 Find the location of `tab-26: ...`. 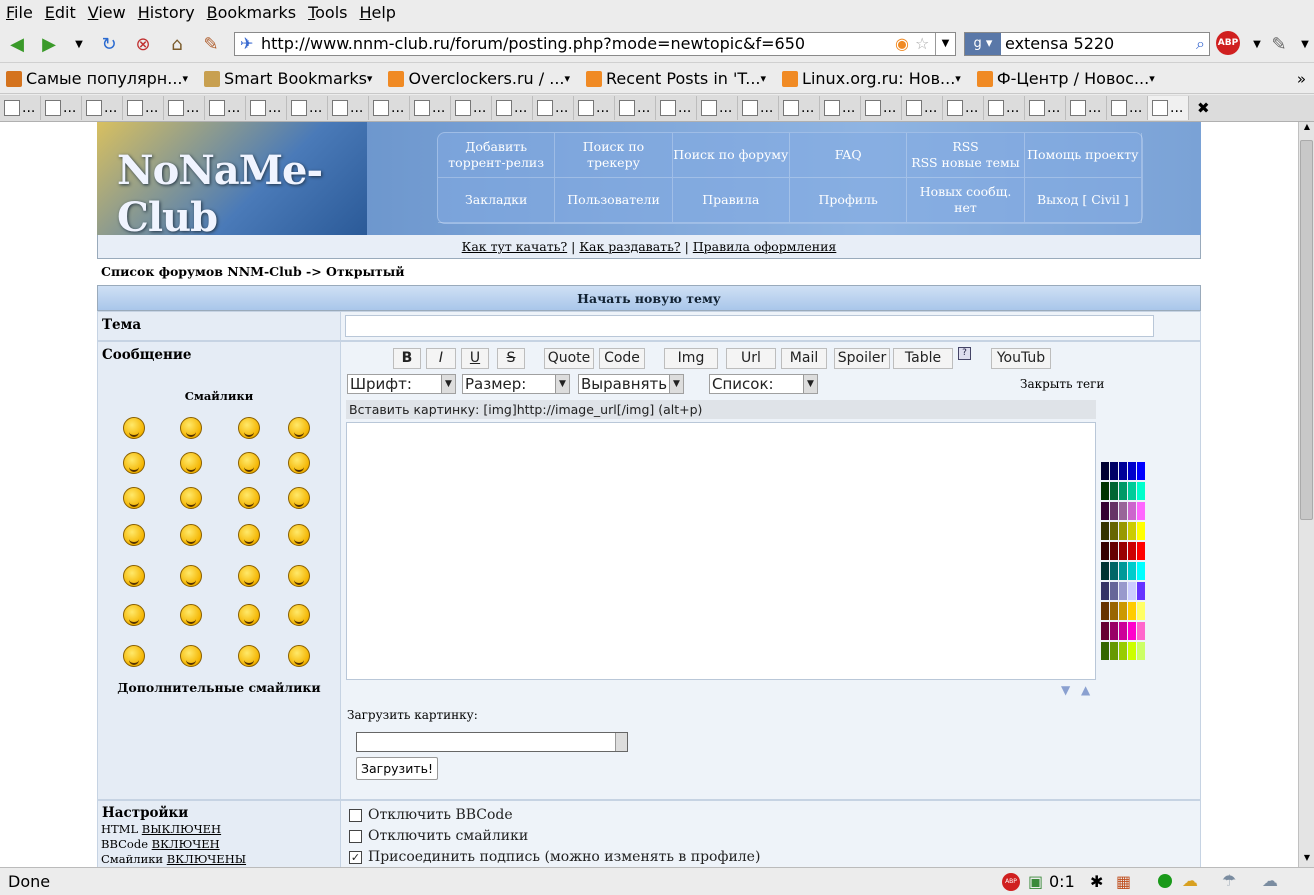

tab-26: ... is located at coordinates (1086, 108).